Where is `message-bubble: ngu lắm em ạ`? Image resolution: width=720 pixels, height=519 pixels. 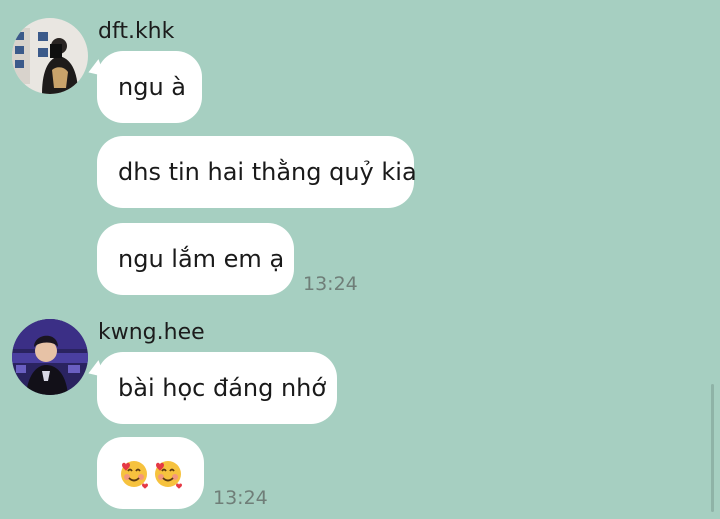
message-bubble: ngu lắm em ạ is located at coordinates (195, 259).